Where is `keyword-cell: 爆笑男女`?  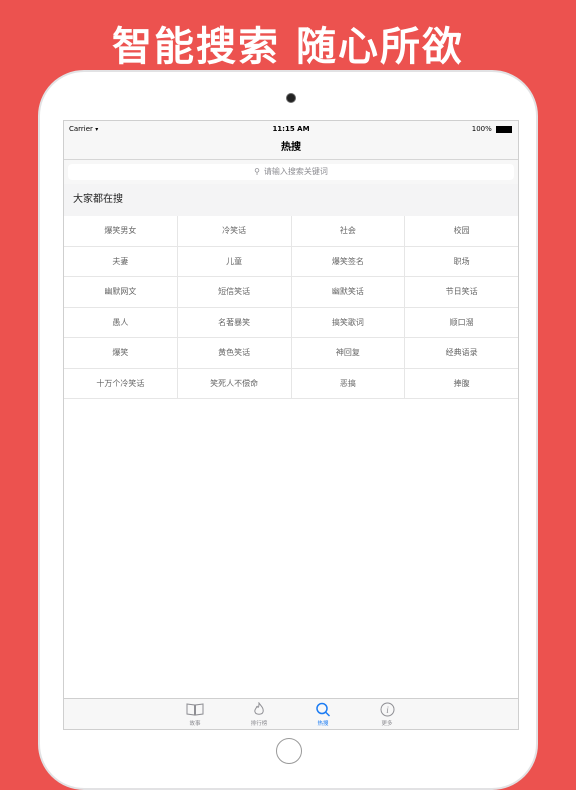
keyword-cell: 爆笑男女 is located at coordinates (121, 231).